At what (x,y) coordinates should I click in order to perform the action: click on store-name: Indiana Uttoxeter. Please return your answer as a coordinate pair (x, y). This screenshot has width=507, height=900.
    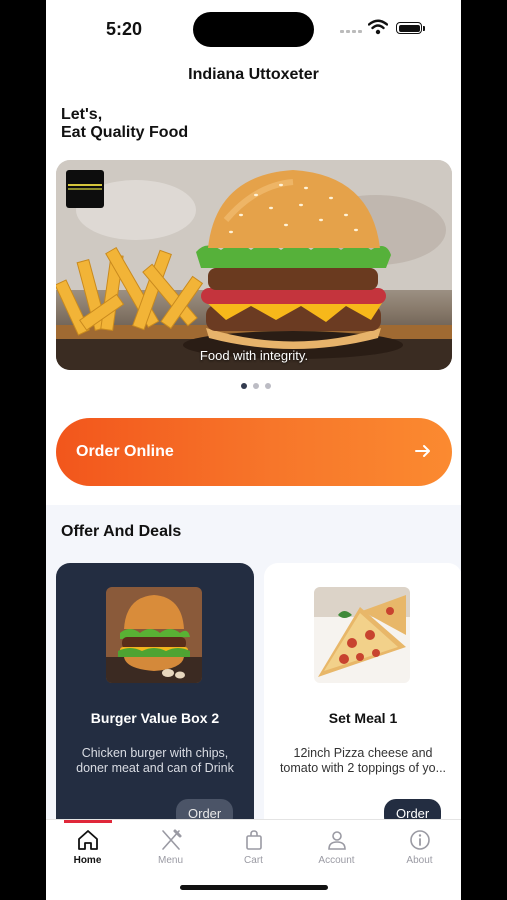
    Looking at the image, I should click on (253, 75).